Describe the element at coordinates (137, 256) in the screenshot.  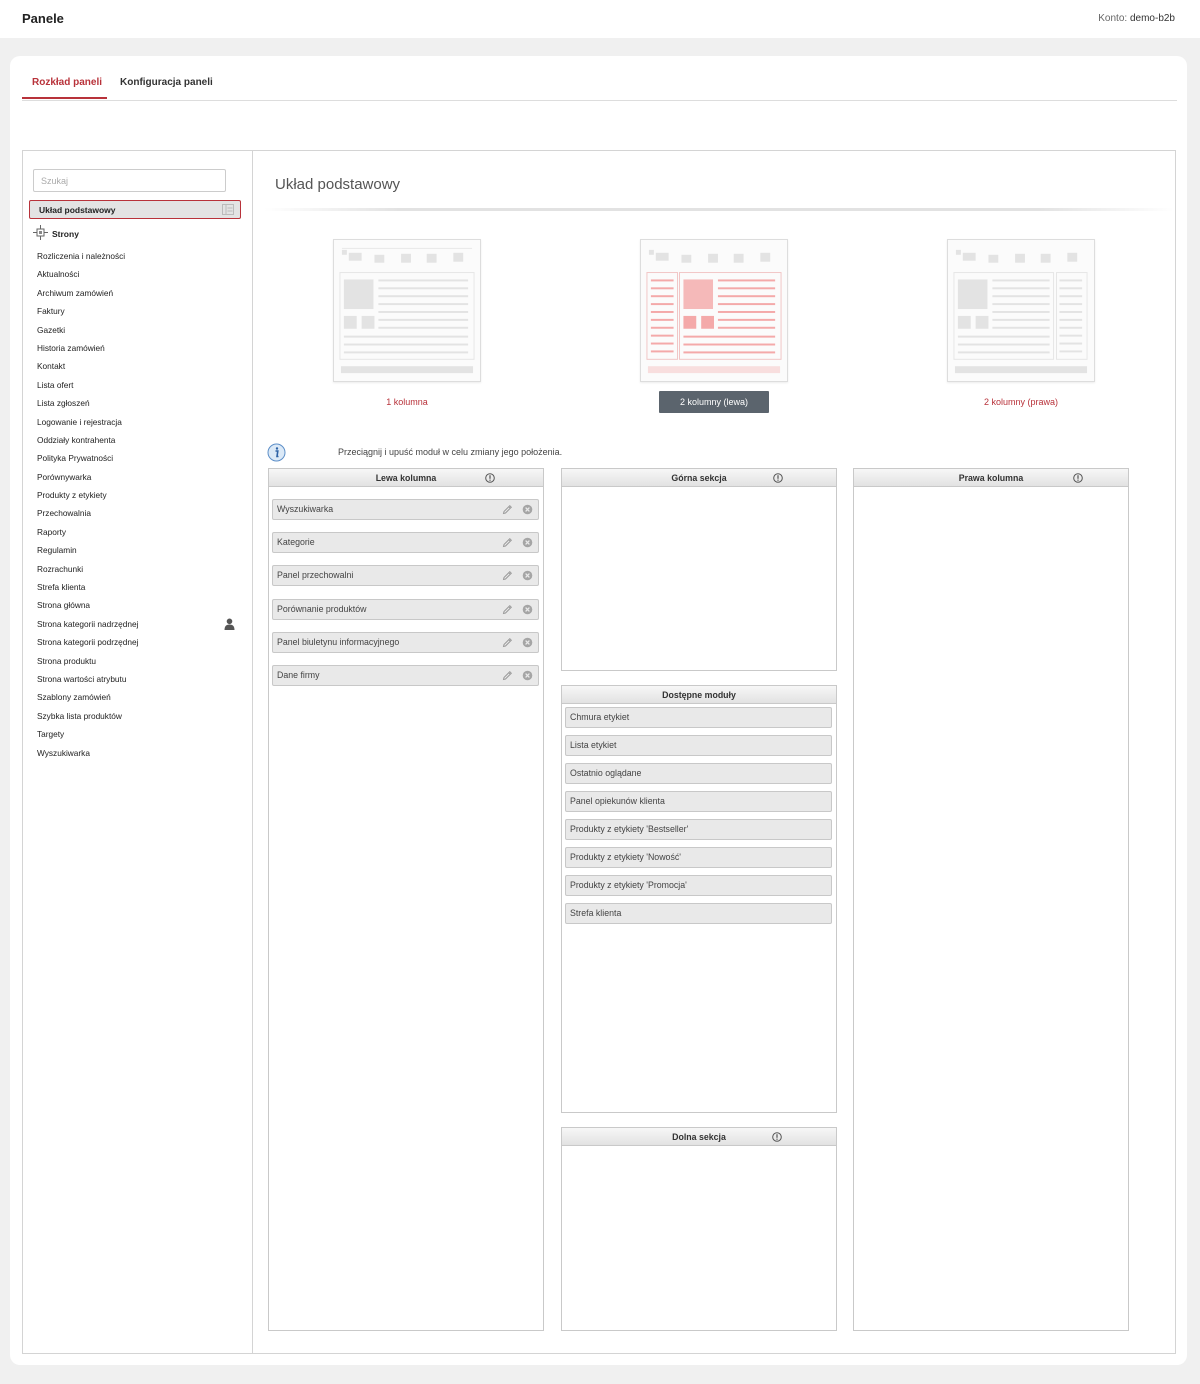
I see `sidebar-item-rozliczenia-i-naleznosci: Rozliczenia i należności` at that location.